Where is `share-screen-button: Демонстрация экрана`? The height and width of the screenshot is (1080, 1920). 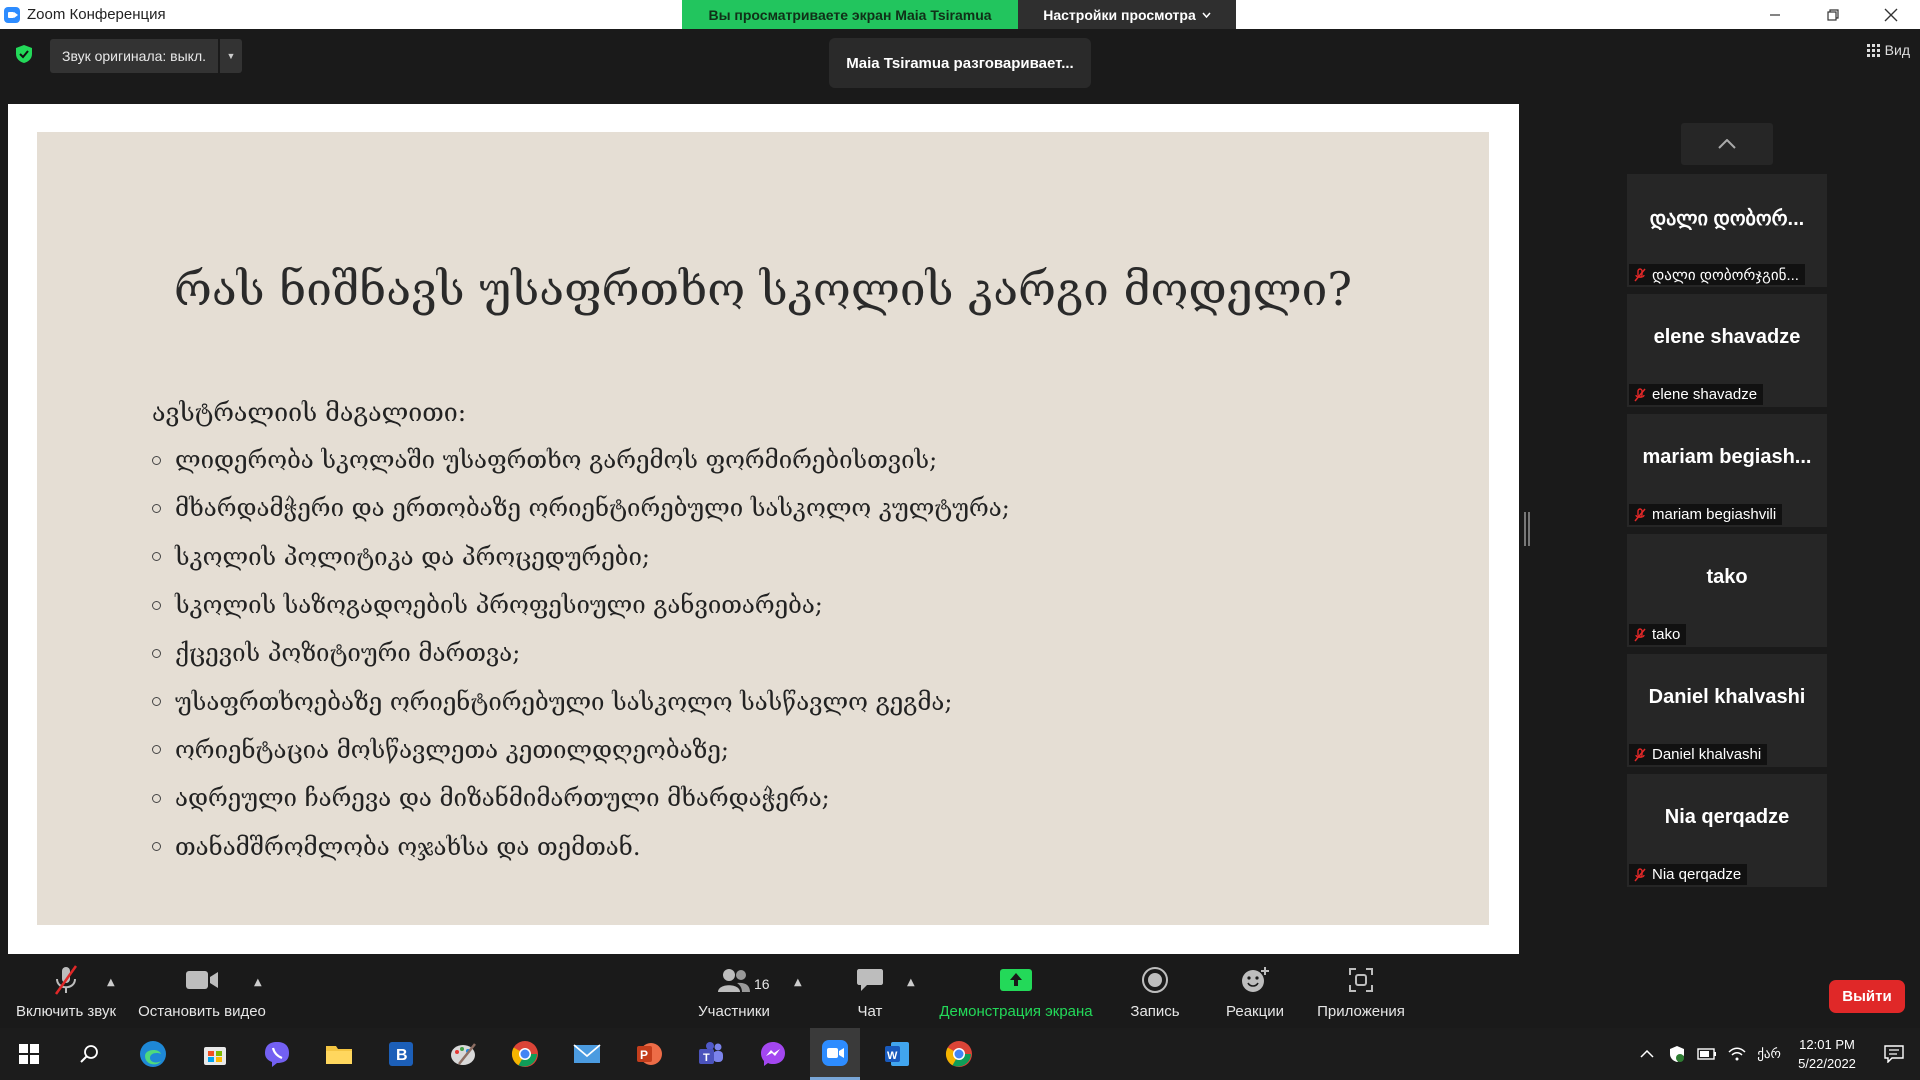
share-screen-button: Демонстрация экрана is located at coordinates (1016, 991).